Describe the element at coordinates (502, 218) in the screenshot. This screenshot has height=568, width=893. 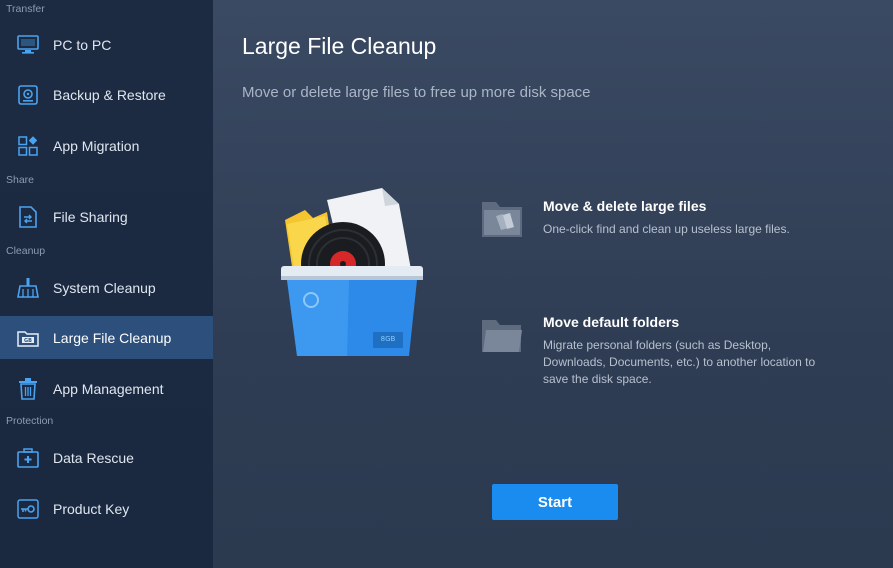
I see `folder-files-icon` at that location.